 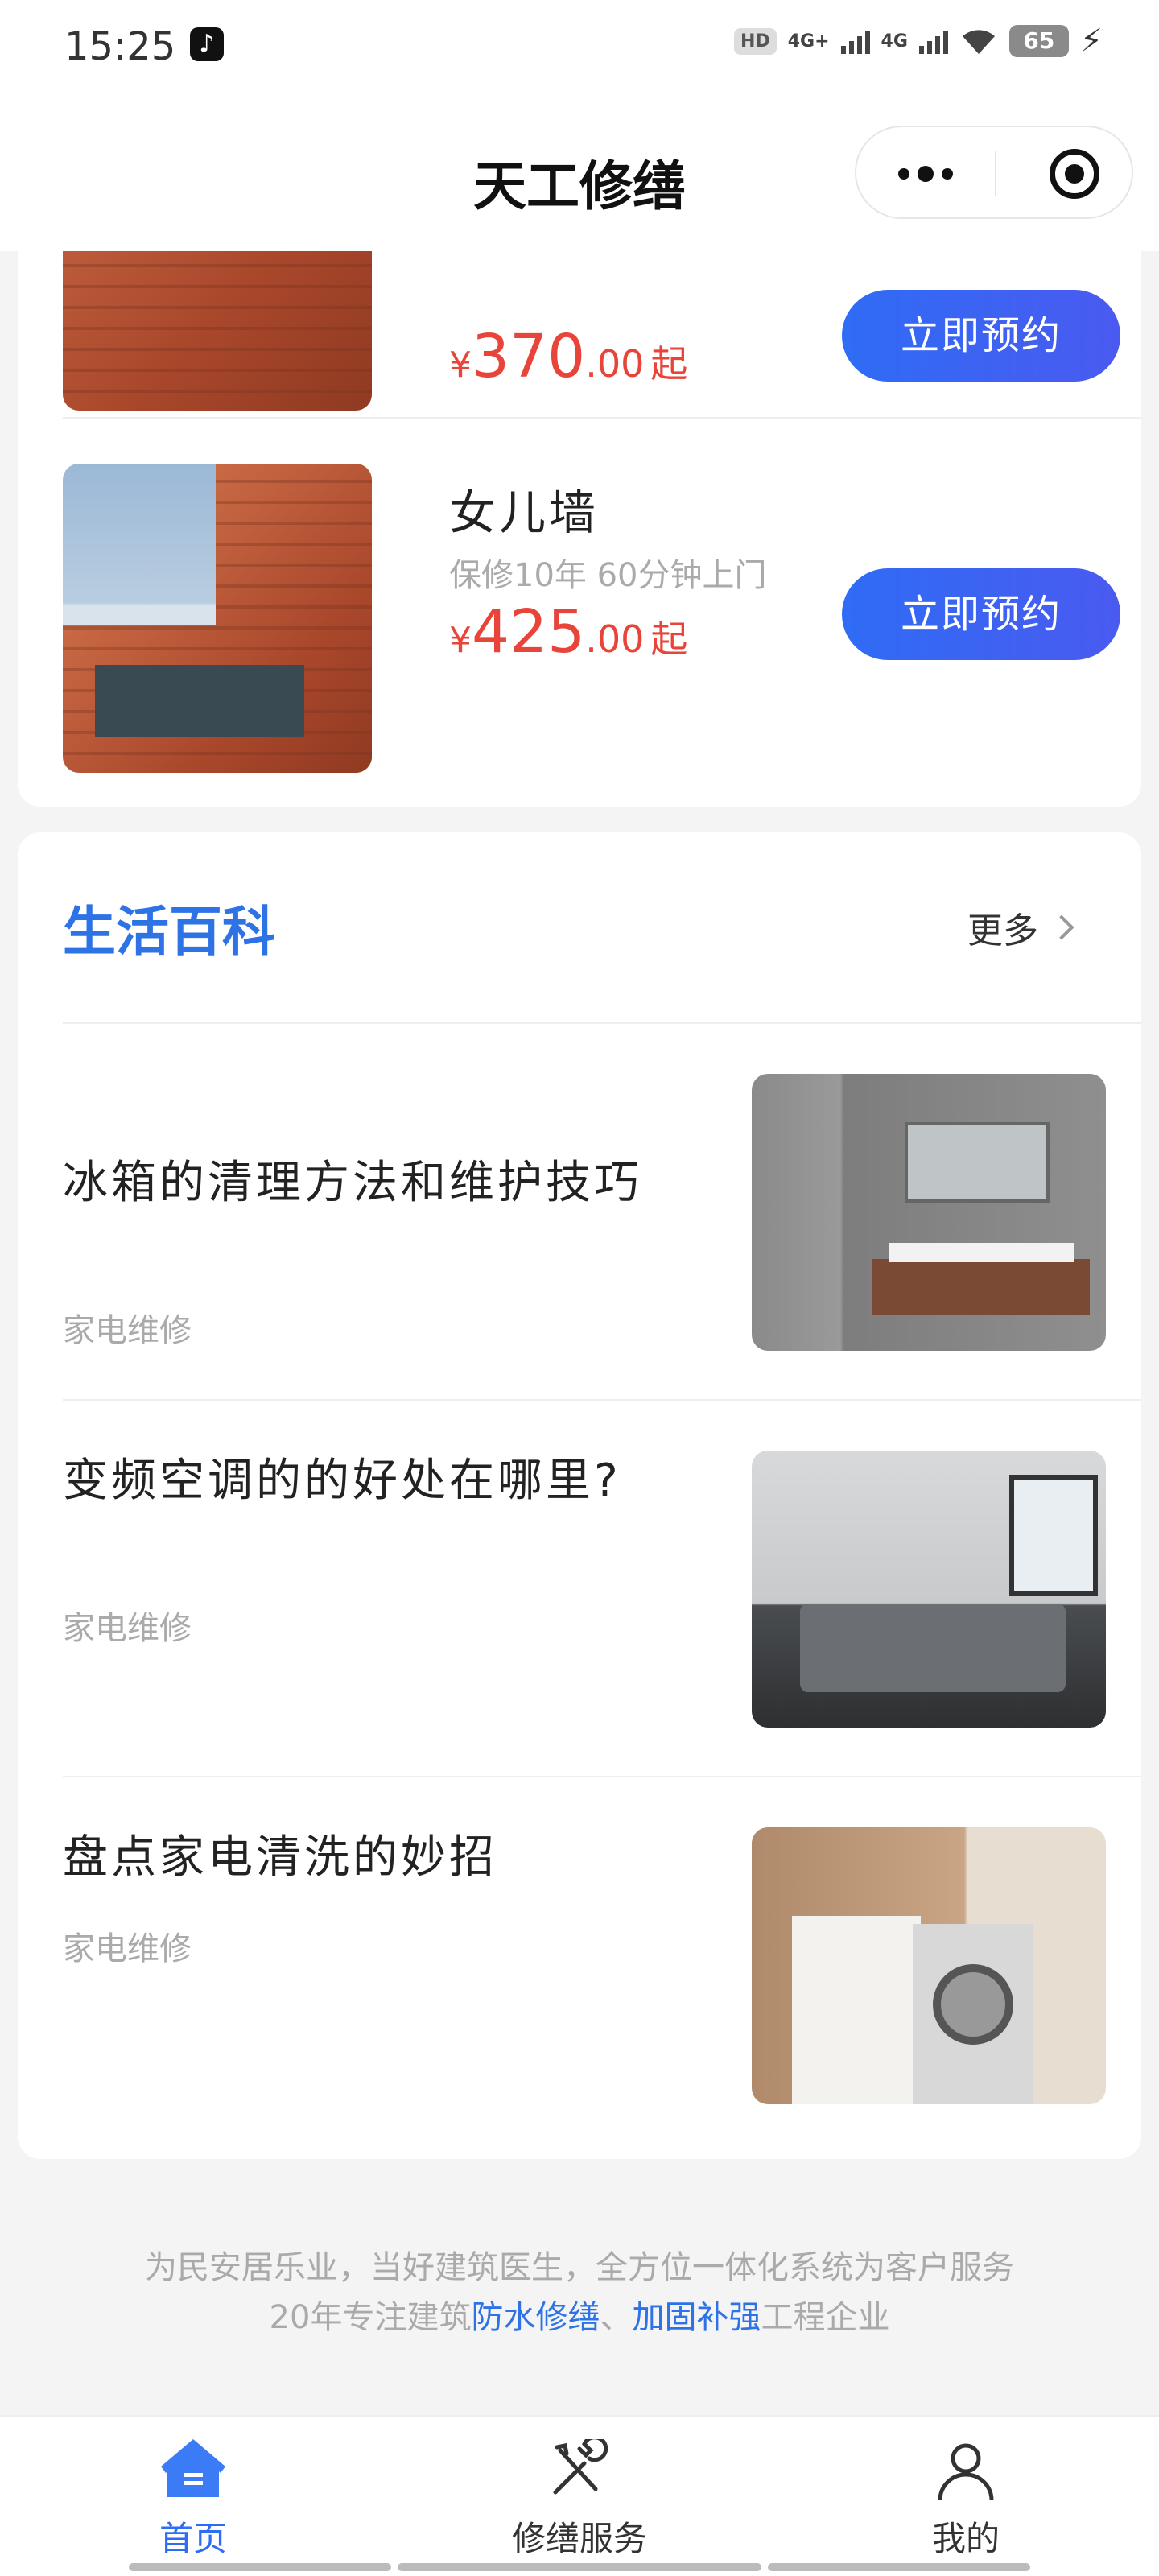 I want to click on status-indicators: HD 4G+ 4G 65 ⚡, so click(x=919, y=41).